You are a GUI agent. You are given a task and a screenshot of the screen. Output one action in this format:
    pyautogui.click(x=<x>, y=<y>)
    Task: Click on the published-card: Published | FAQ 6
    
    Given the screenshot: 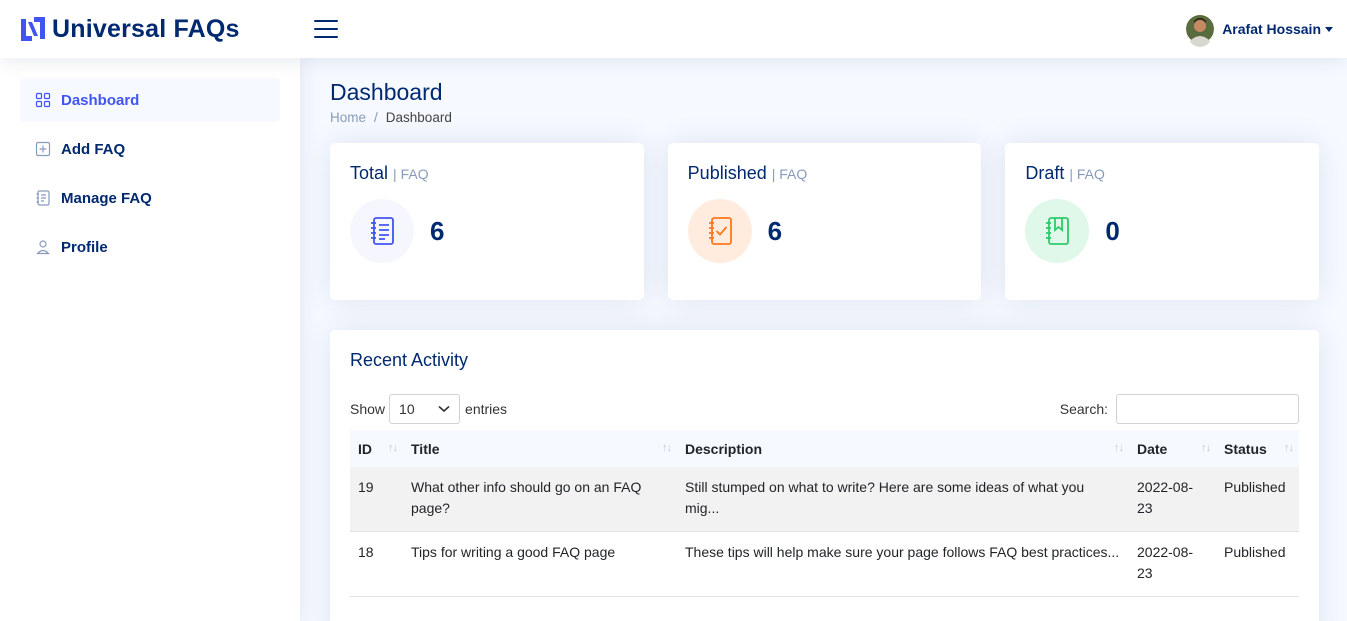 What is the action you would take?
    pyautogui.click(x=824, y=221)
    